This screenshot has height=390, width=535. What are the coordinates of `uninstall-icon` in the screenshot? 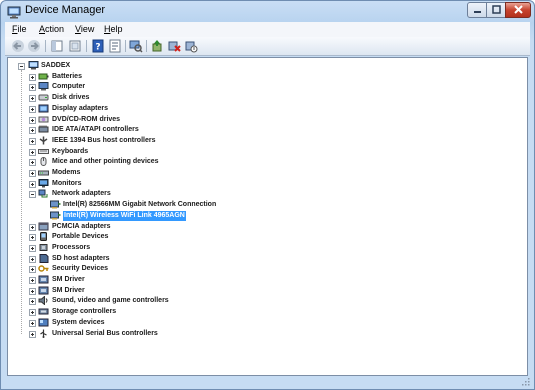 It's located at (174, 46).